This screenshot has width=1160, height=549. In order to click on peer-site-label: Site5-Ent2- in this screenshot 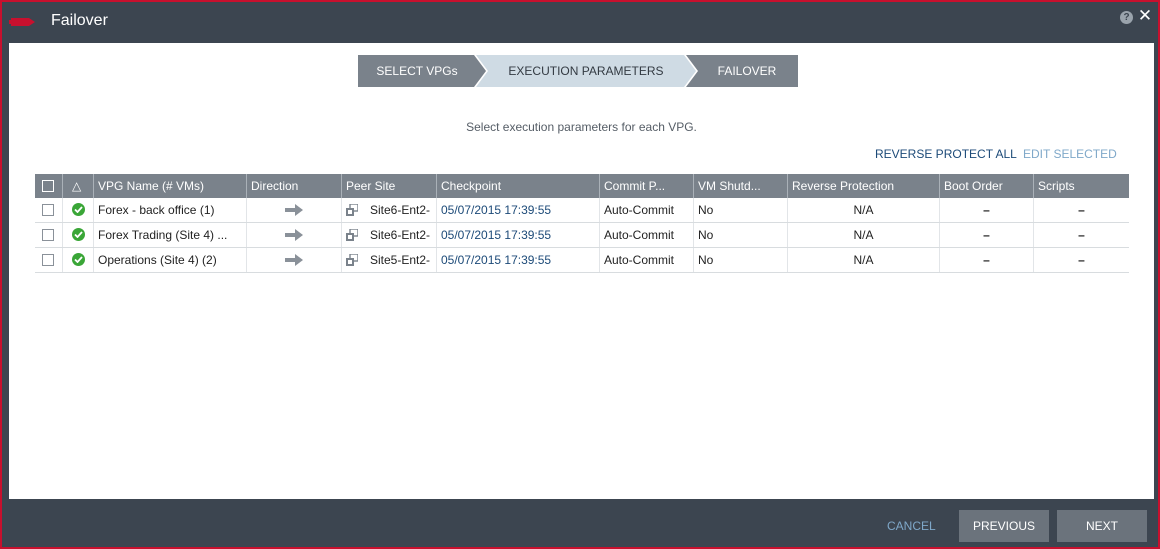, I will do `click(400, 260)`.